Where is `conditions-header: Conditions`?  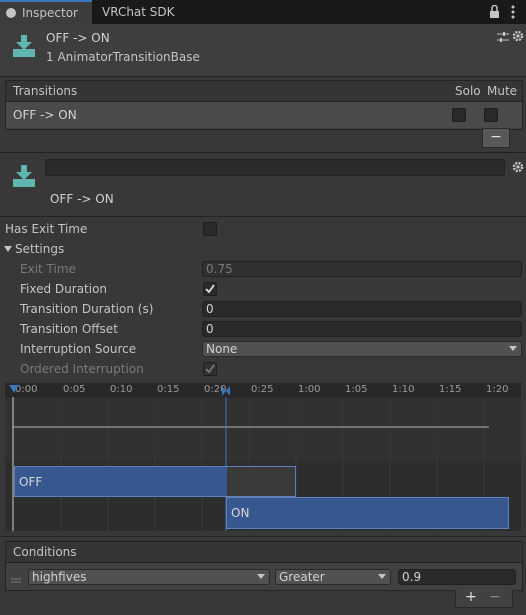 conditions-header: Conditions is located at coordinates (264, 552).